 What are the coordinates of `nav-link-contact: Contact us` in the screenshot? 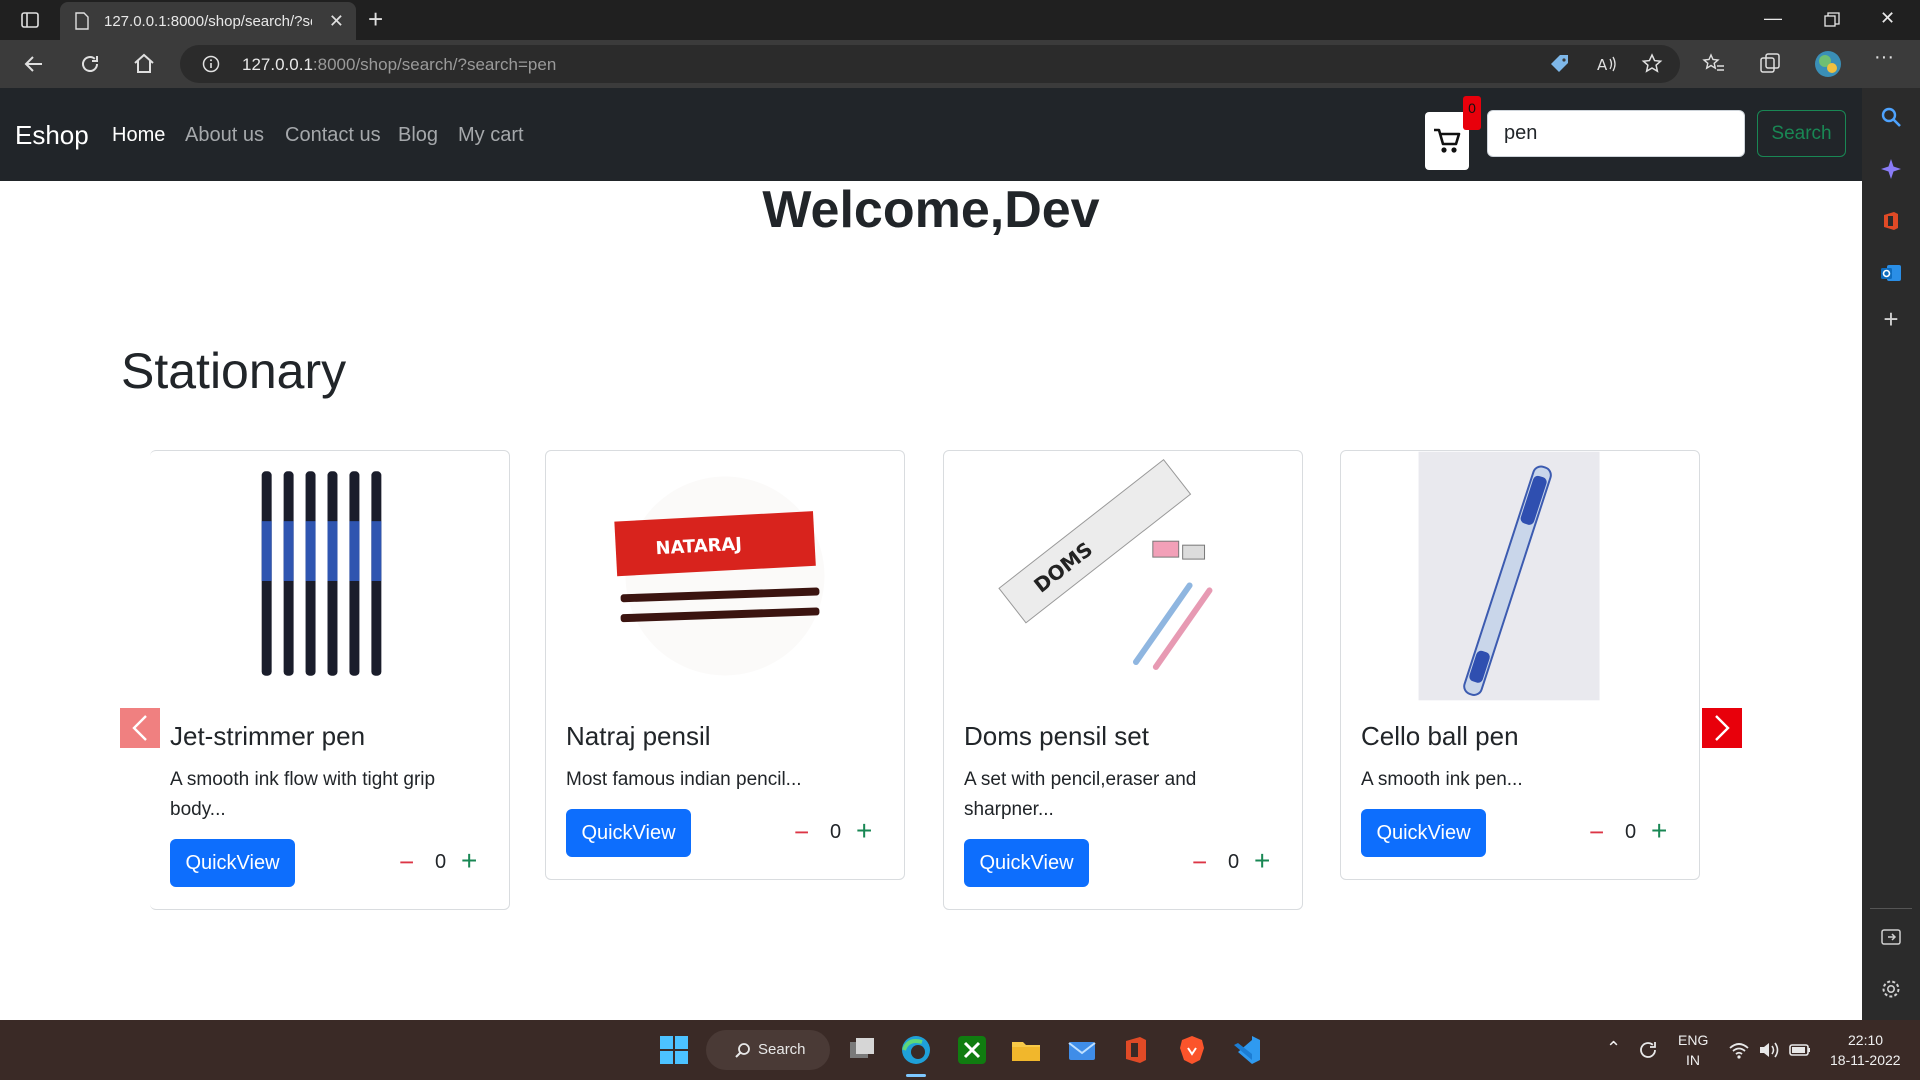 It's located at (333, 135).